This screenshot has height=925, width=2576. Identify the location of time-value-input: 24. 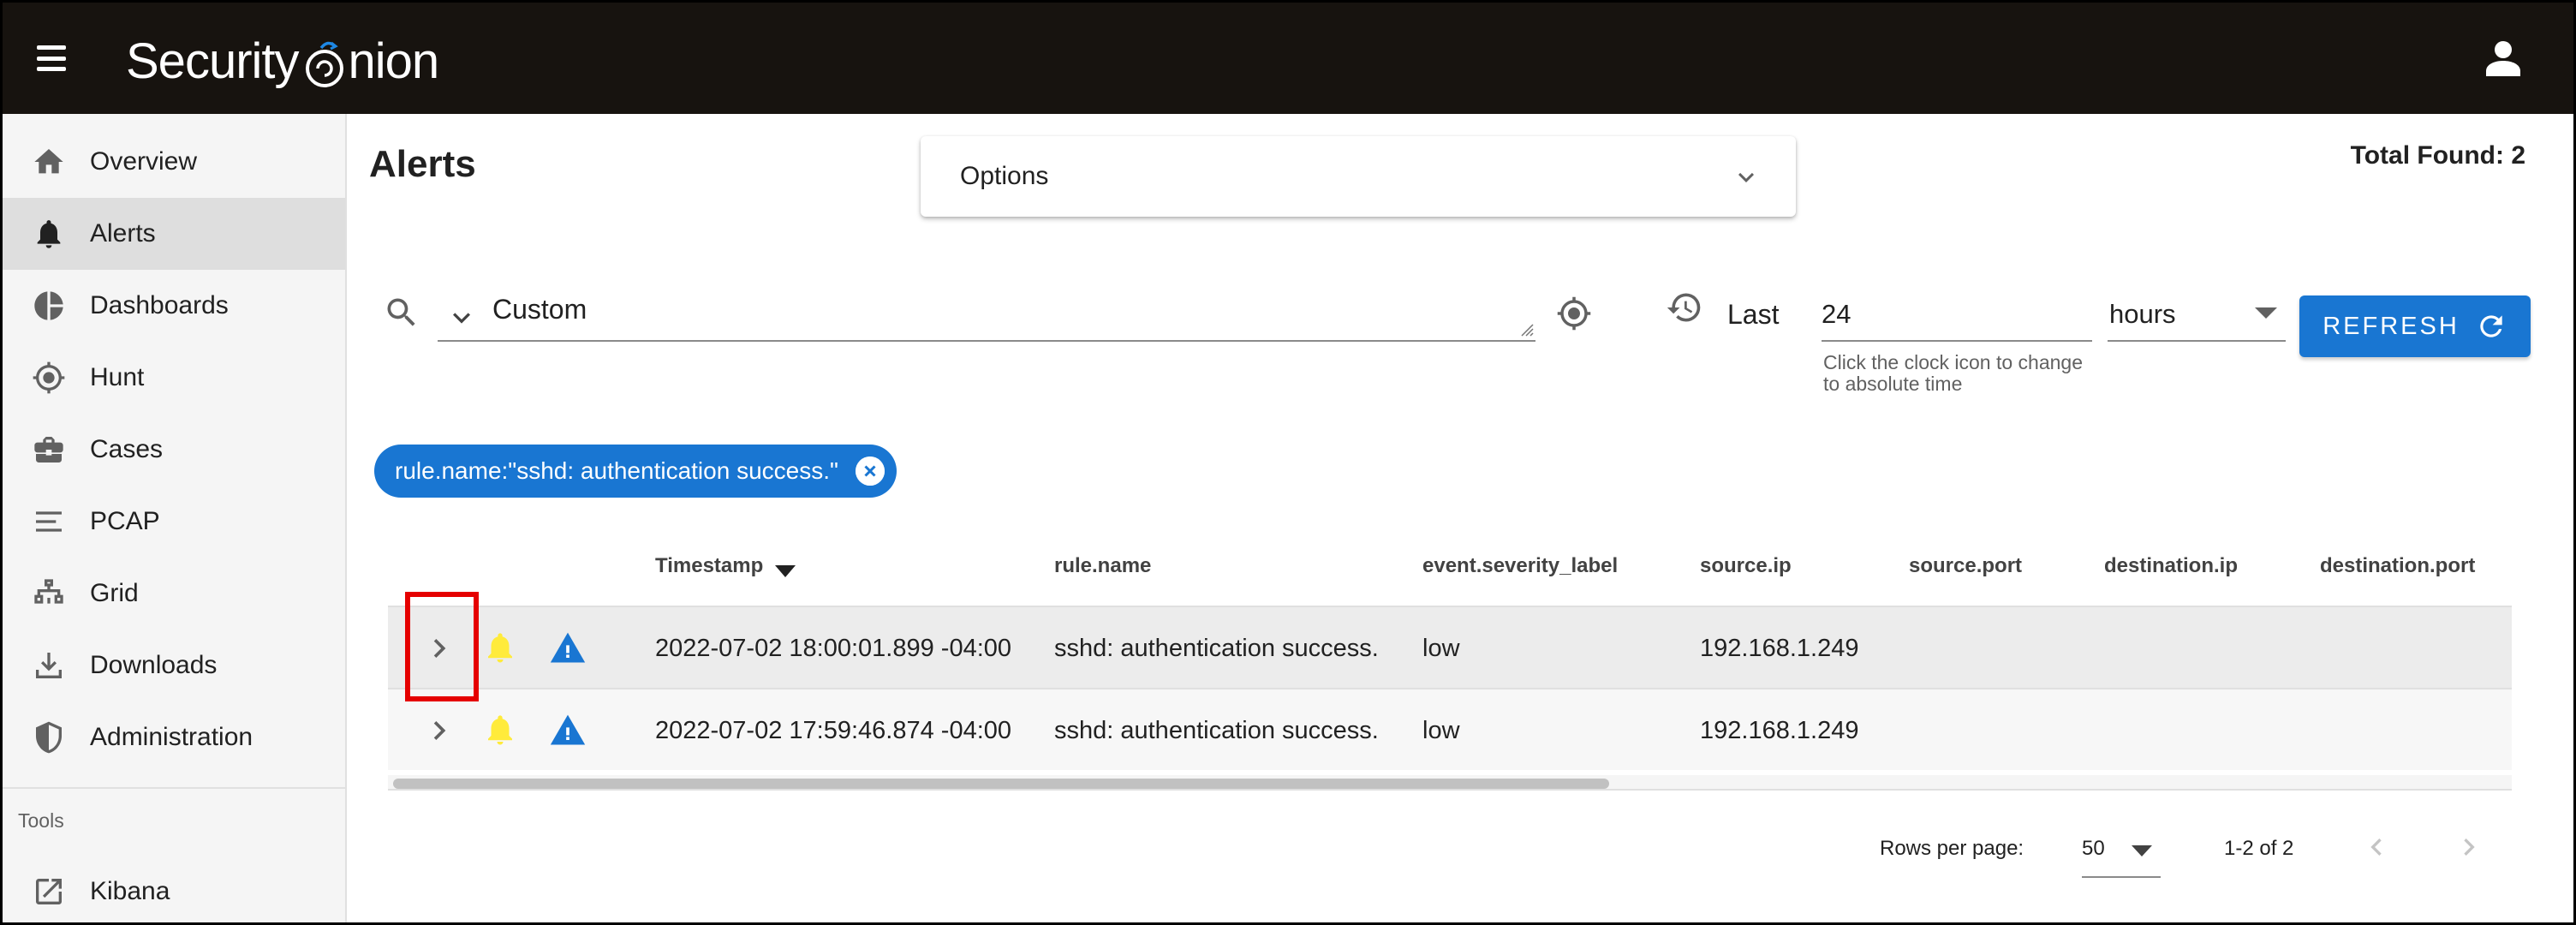
(1957, 315).